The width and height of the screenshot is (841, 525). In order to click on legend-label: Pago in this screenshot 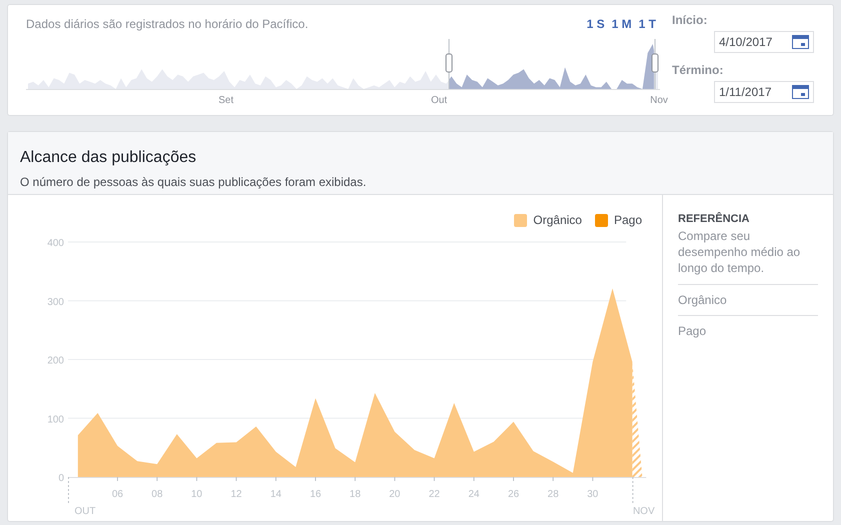, I will do `click(628, 220)`.